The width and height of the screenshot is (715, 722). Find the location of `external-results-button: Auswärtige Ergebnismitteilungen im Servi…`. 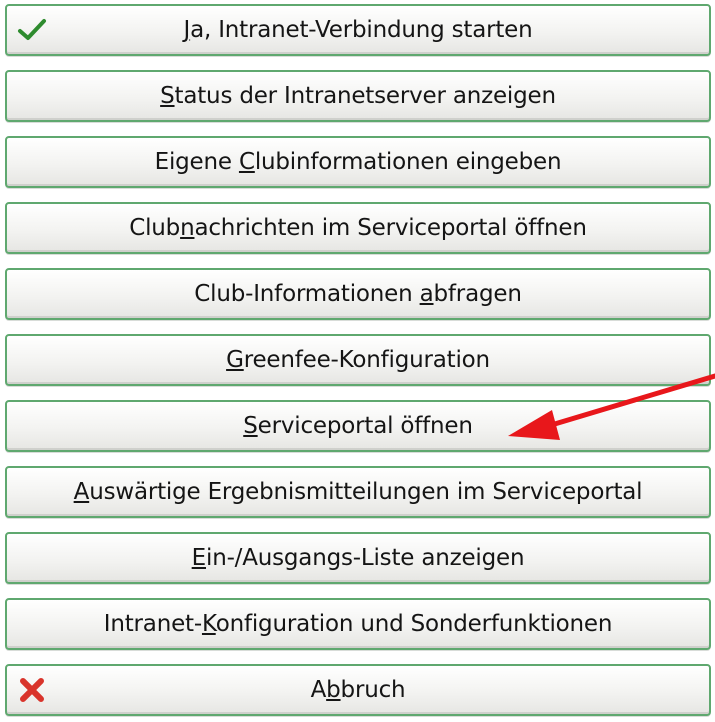

external-results-button: Auswärtige Ergebnismitteilungen im Servi… is located at coordinates (358, 492).